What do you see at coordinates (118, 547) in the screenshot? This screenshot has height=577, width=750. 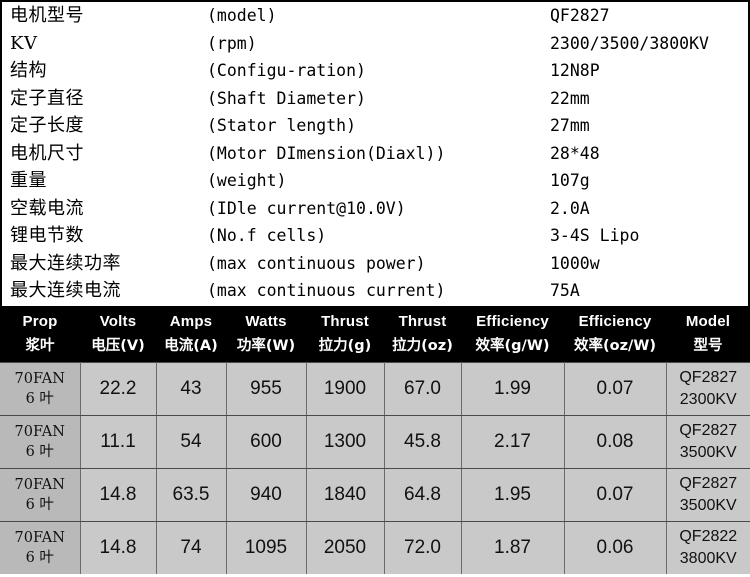 I see `cell-volts: 14.8` at bounding box center [118, 547].